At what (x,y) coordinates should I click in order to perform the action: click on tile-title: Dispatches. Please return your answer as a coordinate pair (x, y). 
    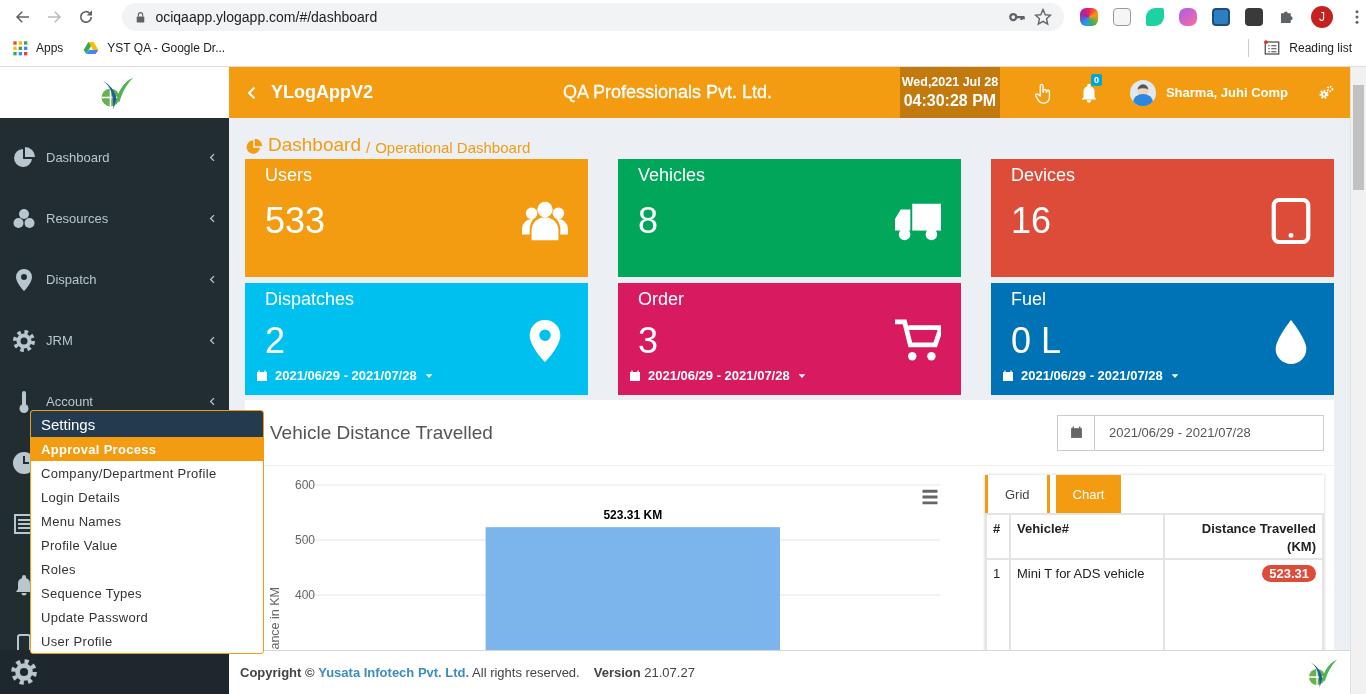
    Looking at the image, I should click on (310, 299).